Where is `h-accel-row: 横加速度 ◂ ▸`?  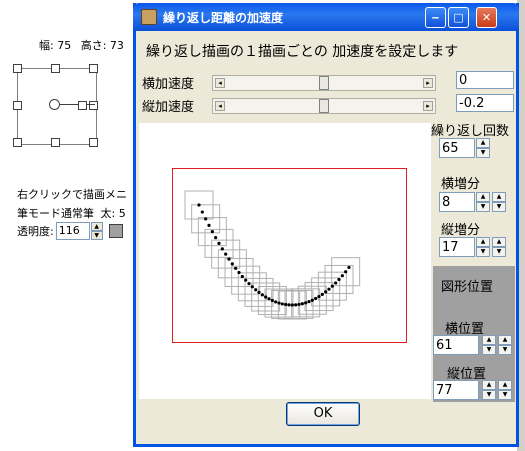 h-accel-row: 横加速度 ◂ ▸ is located at coordinates (289, 82).